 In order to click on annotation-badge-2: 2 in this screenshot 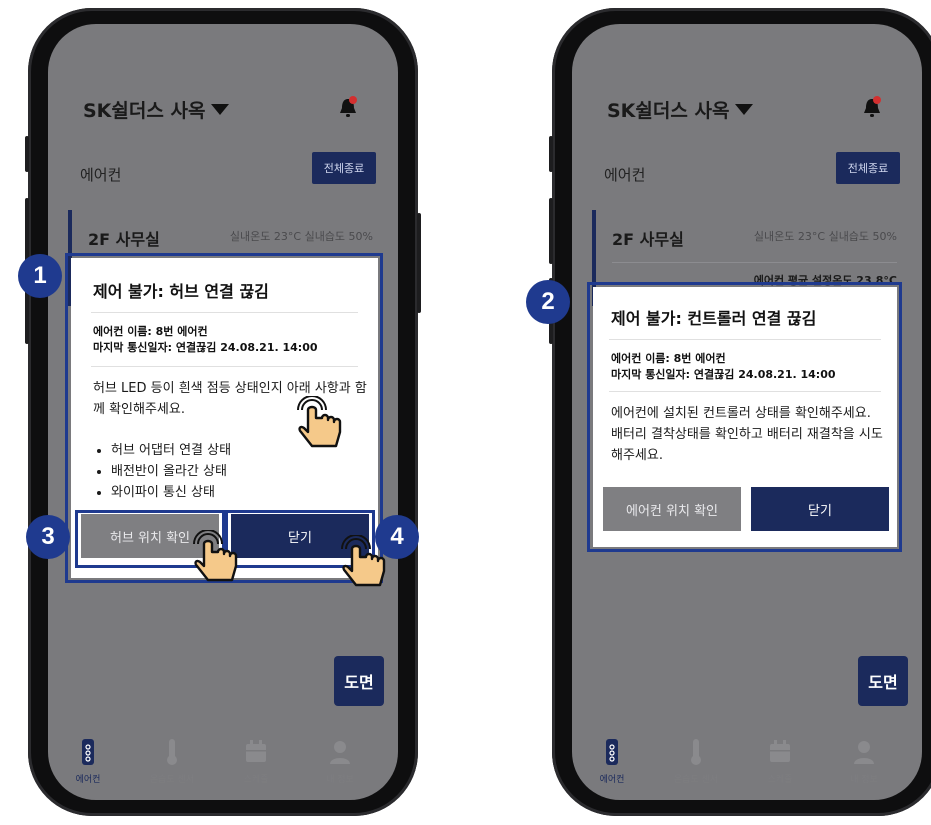, I will do `click(548, 302)`.